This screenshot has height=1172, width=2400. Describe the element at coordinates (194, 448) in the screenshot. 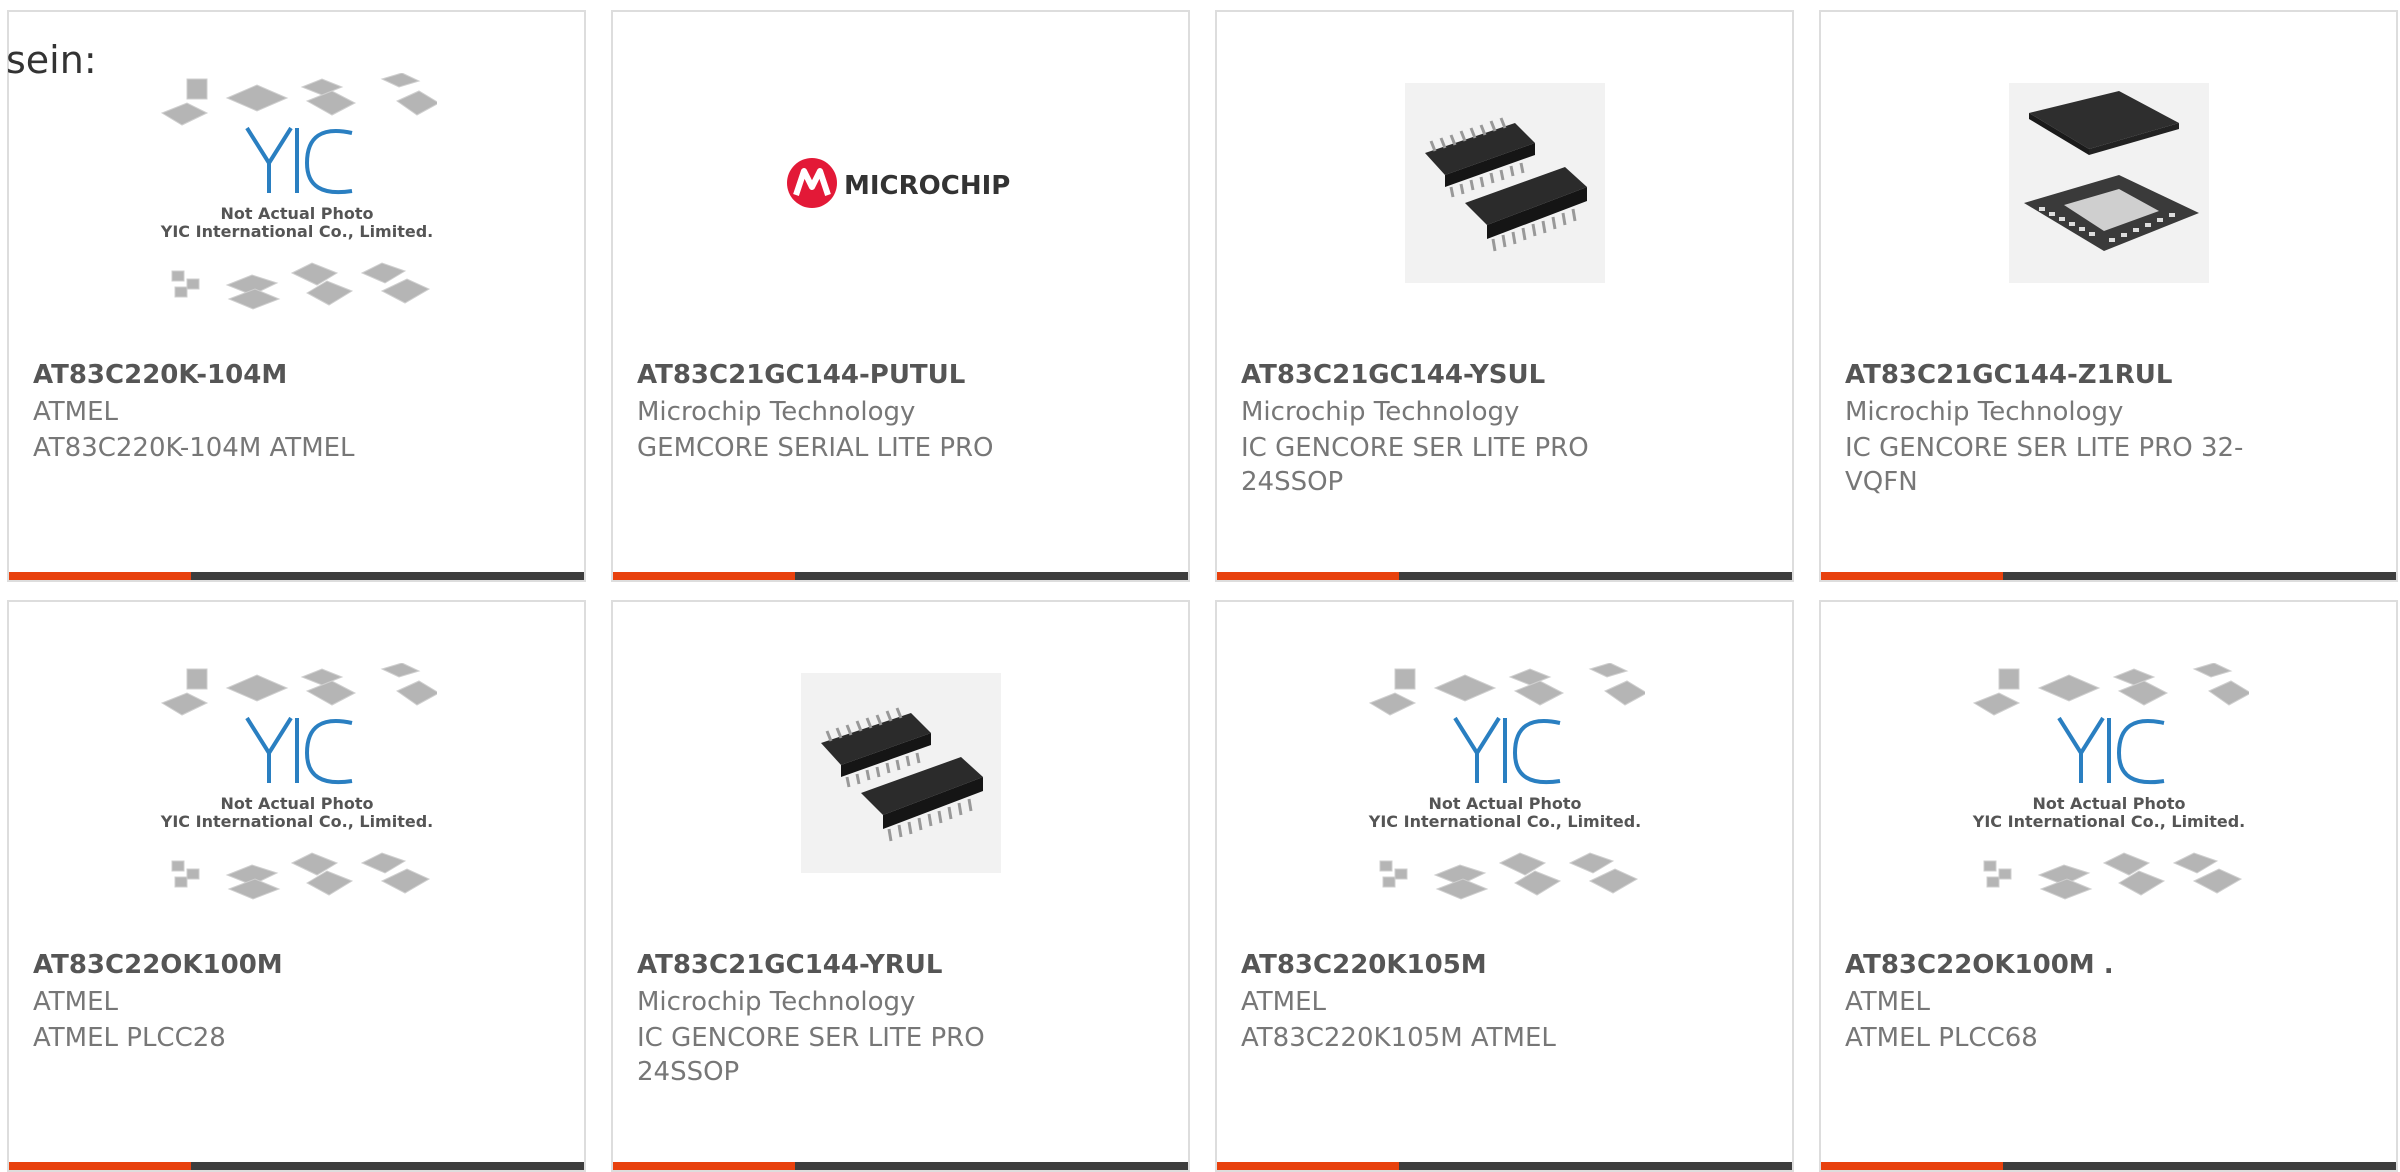

I see `description-line: AT83C220K-104M ATMEL` at that location.